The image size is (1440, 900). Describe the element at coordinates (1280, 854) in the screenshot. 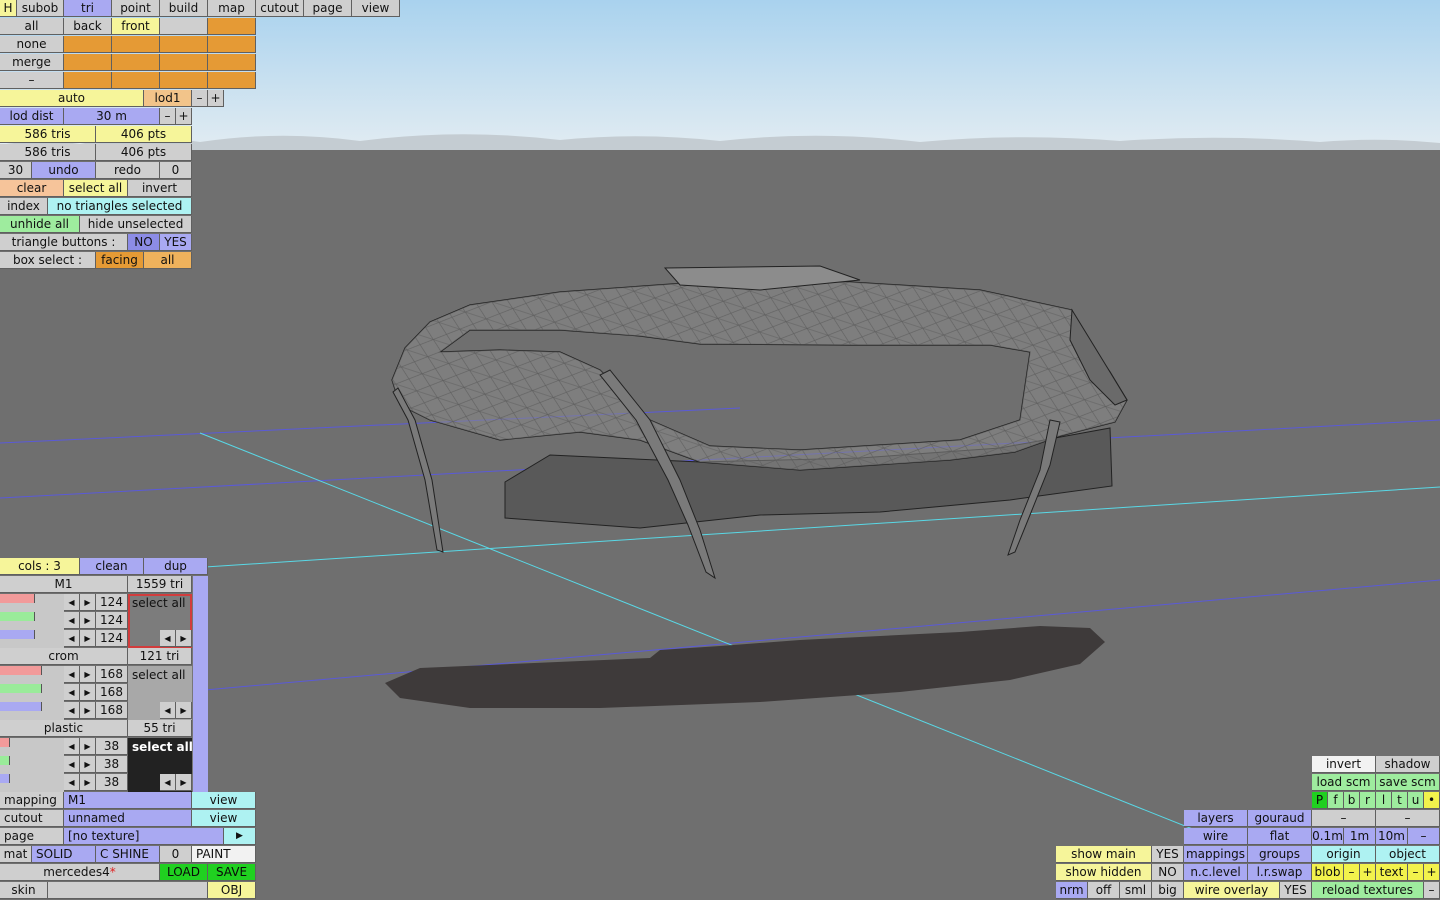

I see `groups-button: groups` at that location.